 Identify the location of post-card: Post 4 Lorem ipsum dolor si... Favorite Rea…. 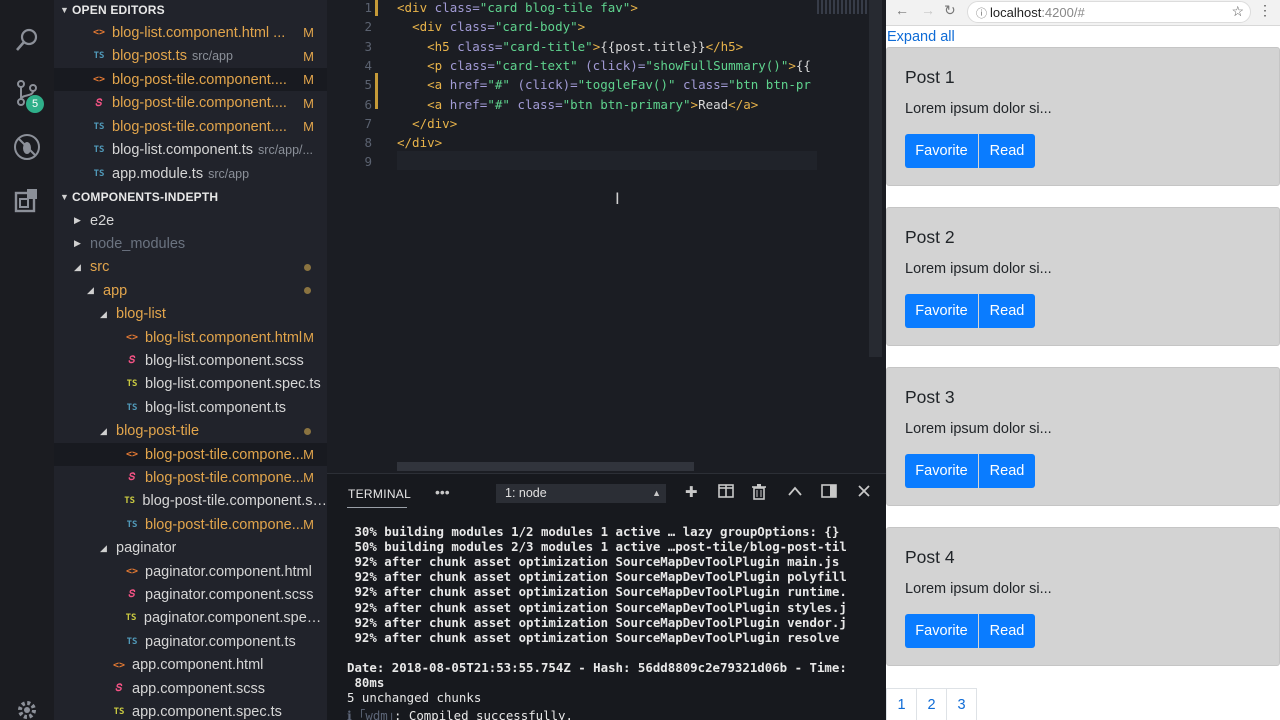
(1083, 596).